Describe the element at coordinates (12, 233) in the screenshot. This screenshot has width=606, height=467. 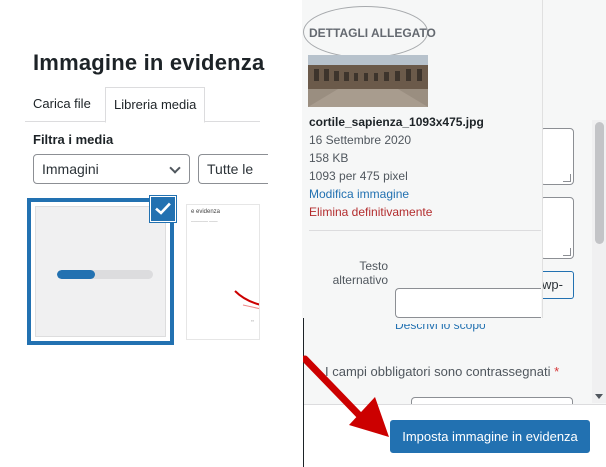
I see `modal-edge` at that location.